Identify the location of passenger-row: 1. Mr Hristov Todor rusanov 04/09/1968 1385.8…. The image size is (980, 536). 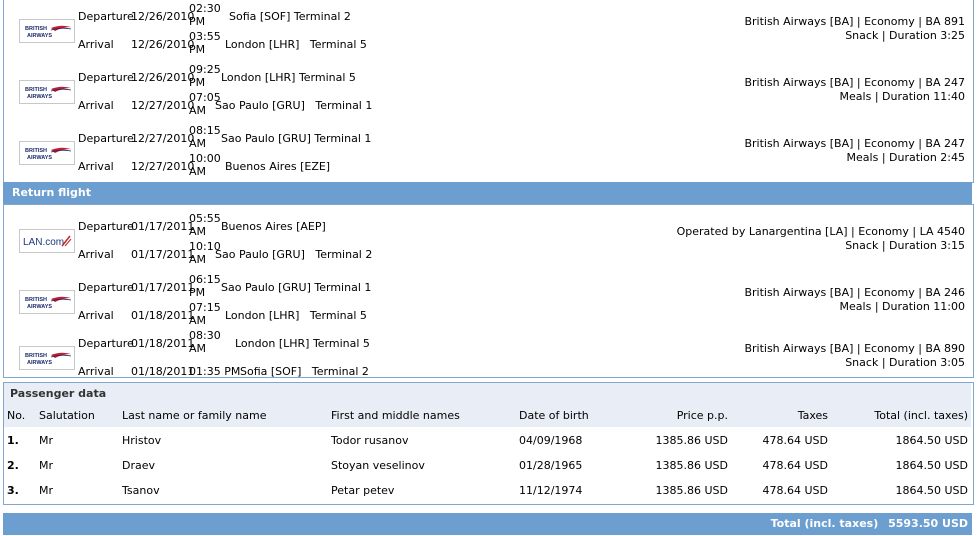
(487, 441).